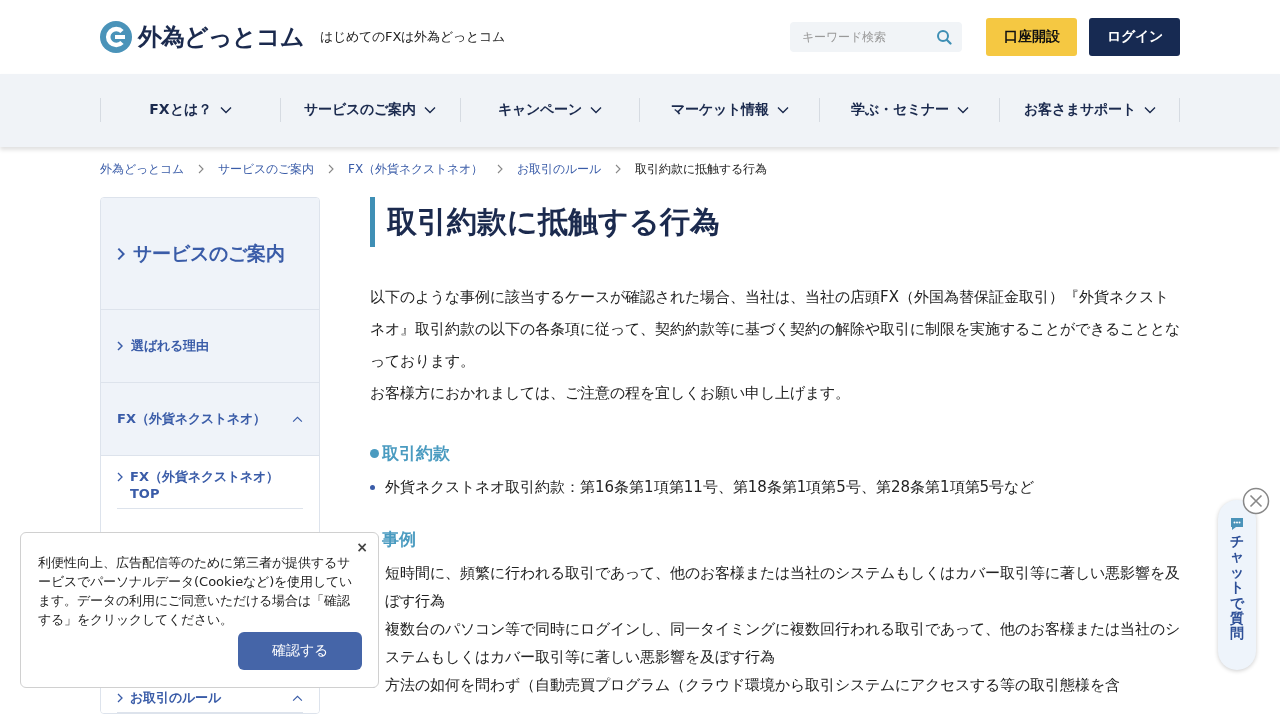  I want to click on intro-paragraph: お客様方におかれましては、ご注意の程を宜しくお願い申し上げます。, so click(610, 393).